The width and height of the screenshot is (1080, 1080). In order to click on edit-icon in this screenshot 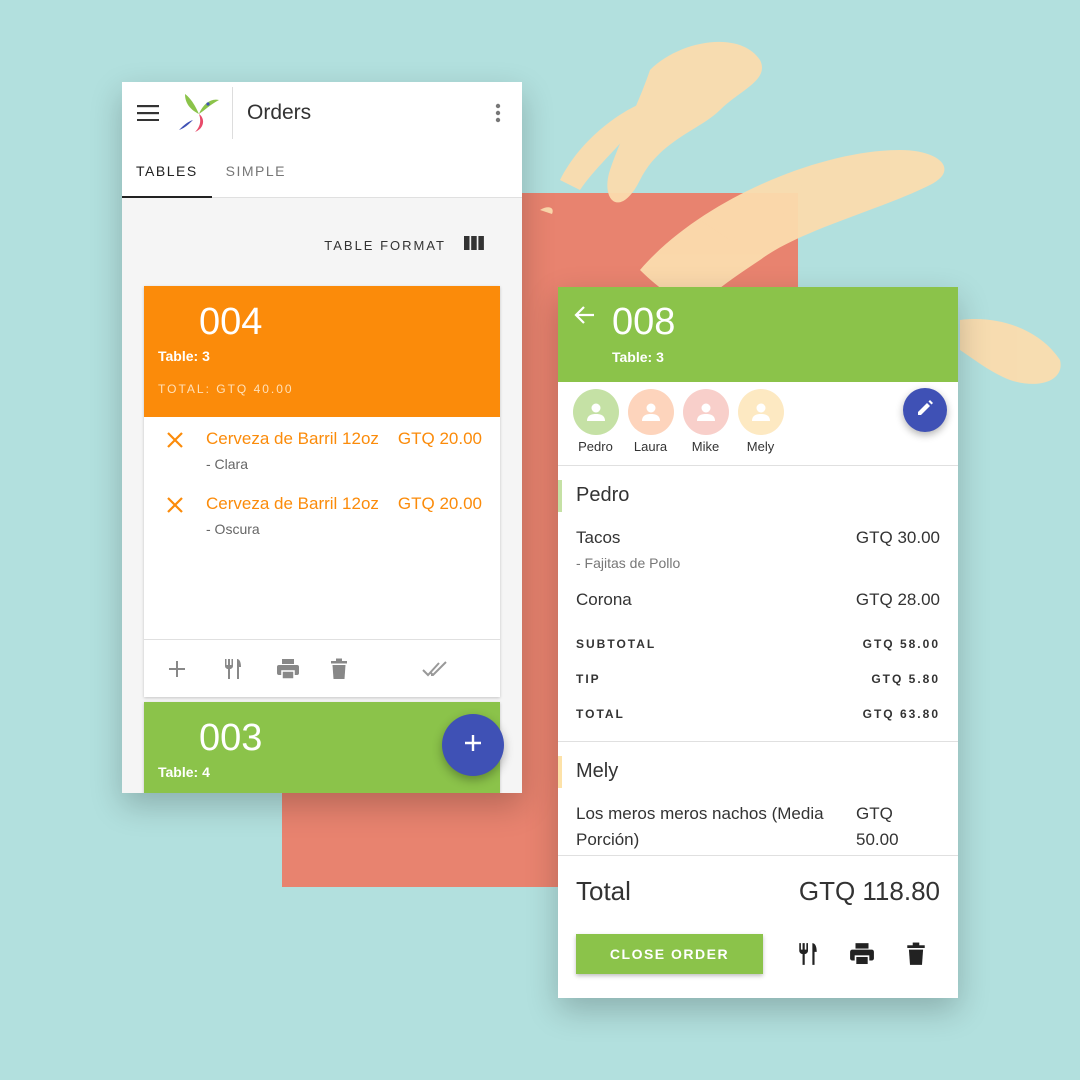, I will do `click(925, 410)`.